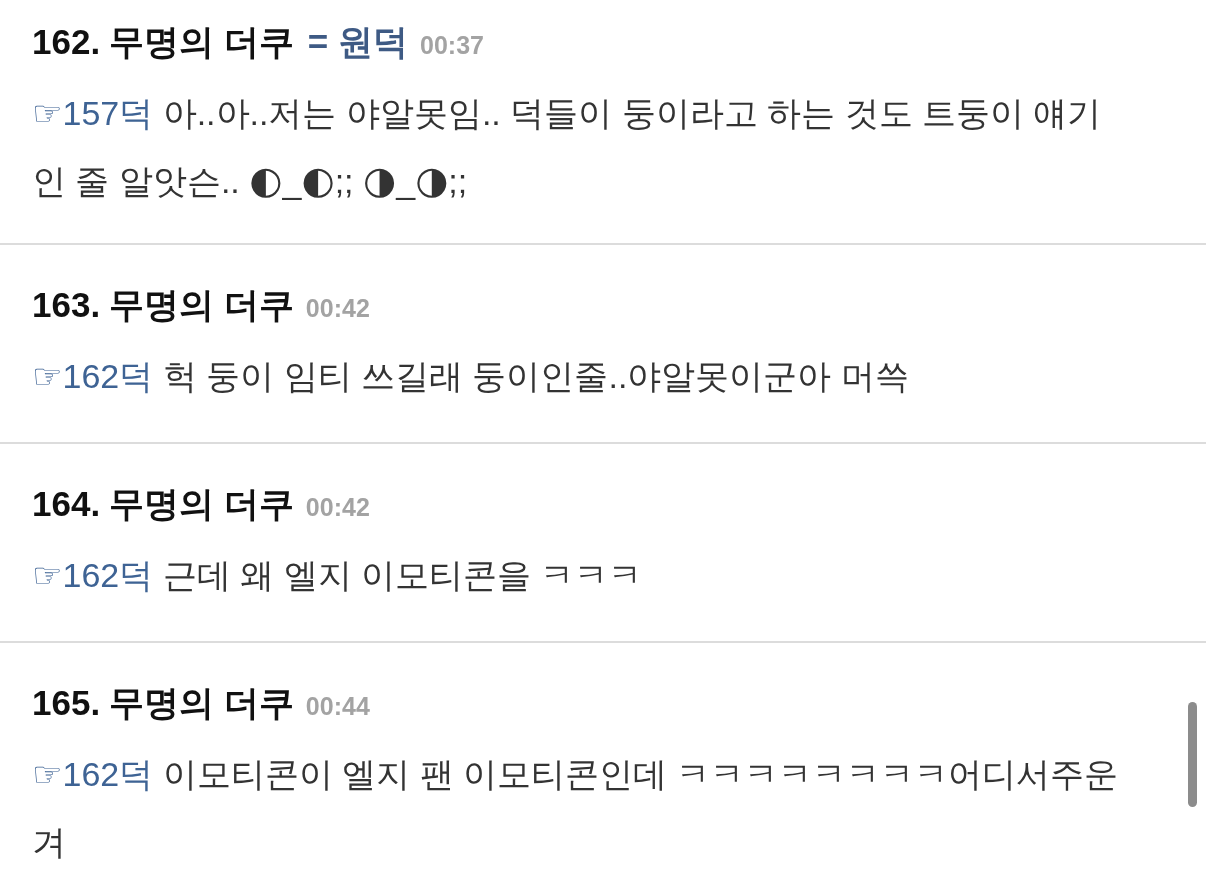 This screenshot has height=879, width=1206. Describe the element at coordinates (567, 148) in the screenshot. I see `comment-text: ☞157덕 아..아..저는 야알못임.. 덕들이 둥이라고 하는 것도 트둥이 얘기인 줄 알앗슨.. ◐_◐;; ◑_◑;;` at that location.